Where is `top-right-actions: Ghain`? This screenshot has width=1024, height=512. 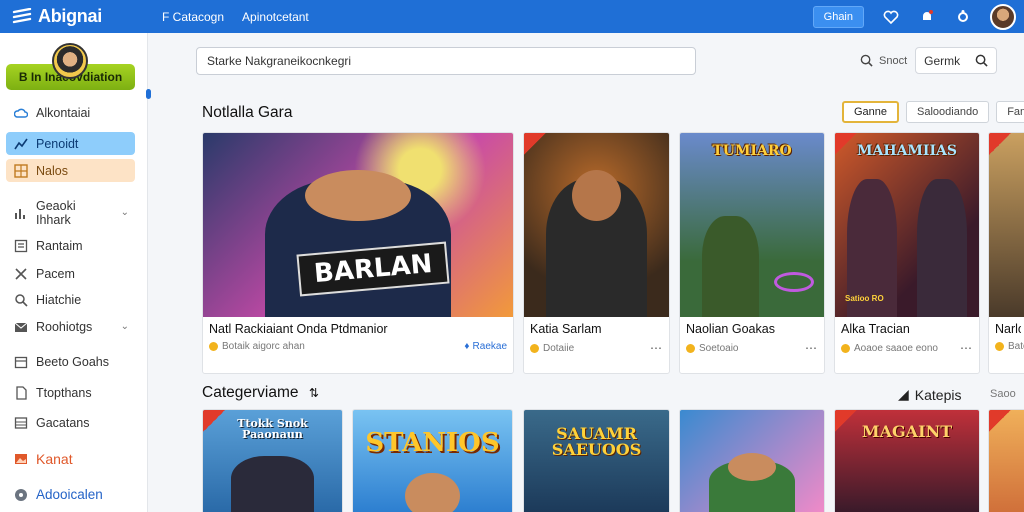 top-right-actions: Ghain is located at coordinates (918, 16).